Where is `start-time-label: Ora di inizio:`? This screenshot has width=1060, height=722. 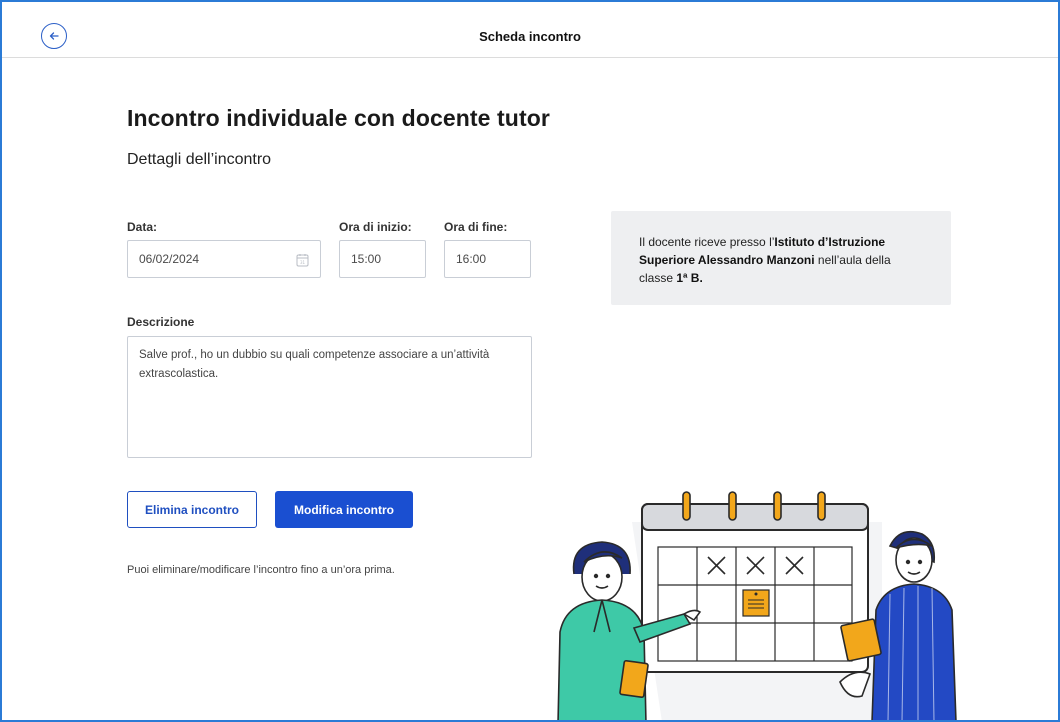
start-time-label: Ora di inizio: is located at coordinates (375, 227).